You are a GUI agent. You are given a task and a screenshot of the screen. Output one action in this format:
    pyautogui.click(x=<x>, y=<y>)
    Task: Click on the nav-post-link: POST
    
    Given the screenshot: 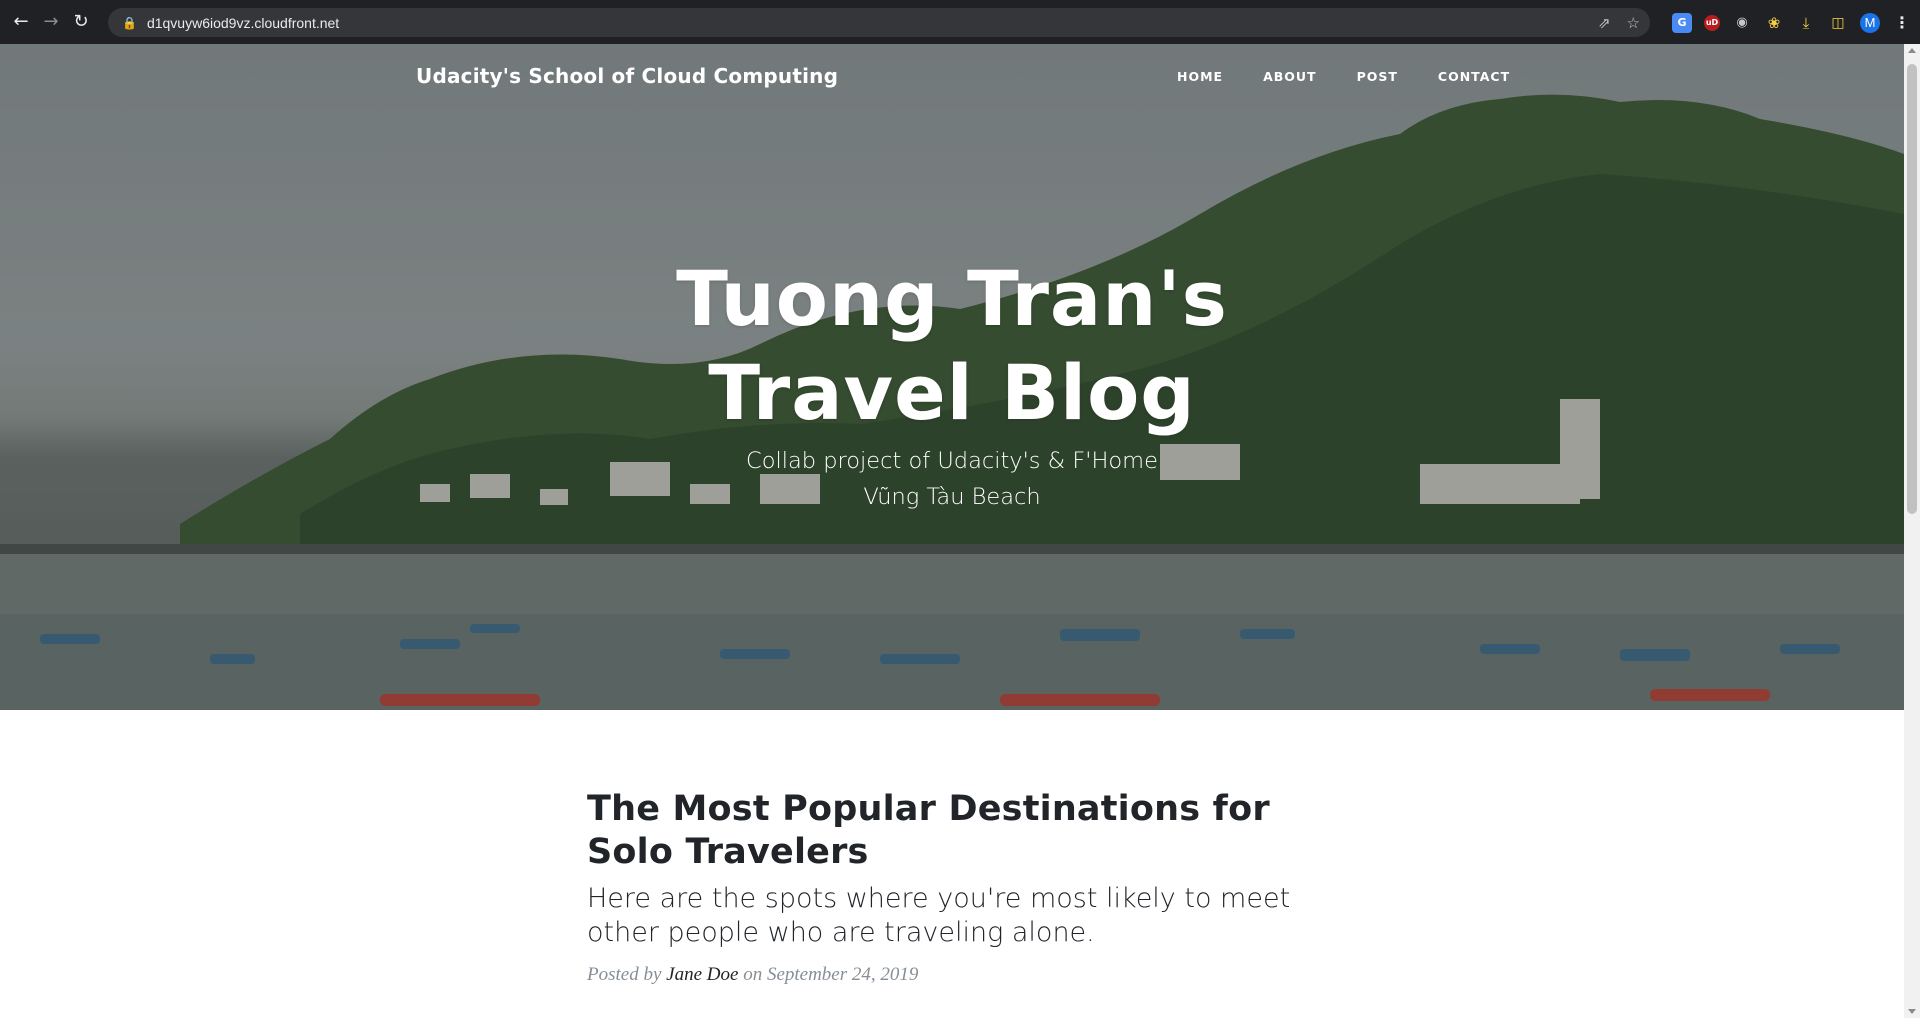 What is the action you would take?
    pyautogui.click(x=1377, y=76)
    